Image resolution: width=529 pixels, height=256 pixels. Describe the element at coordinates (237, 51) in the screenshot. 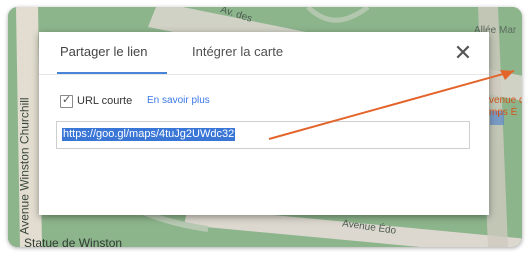

I see `tab-embed-map: Intégrer la carte` at that location.